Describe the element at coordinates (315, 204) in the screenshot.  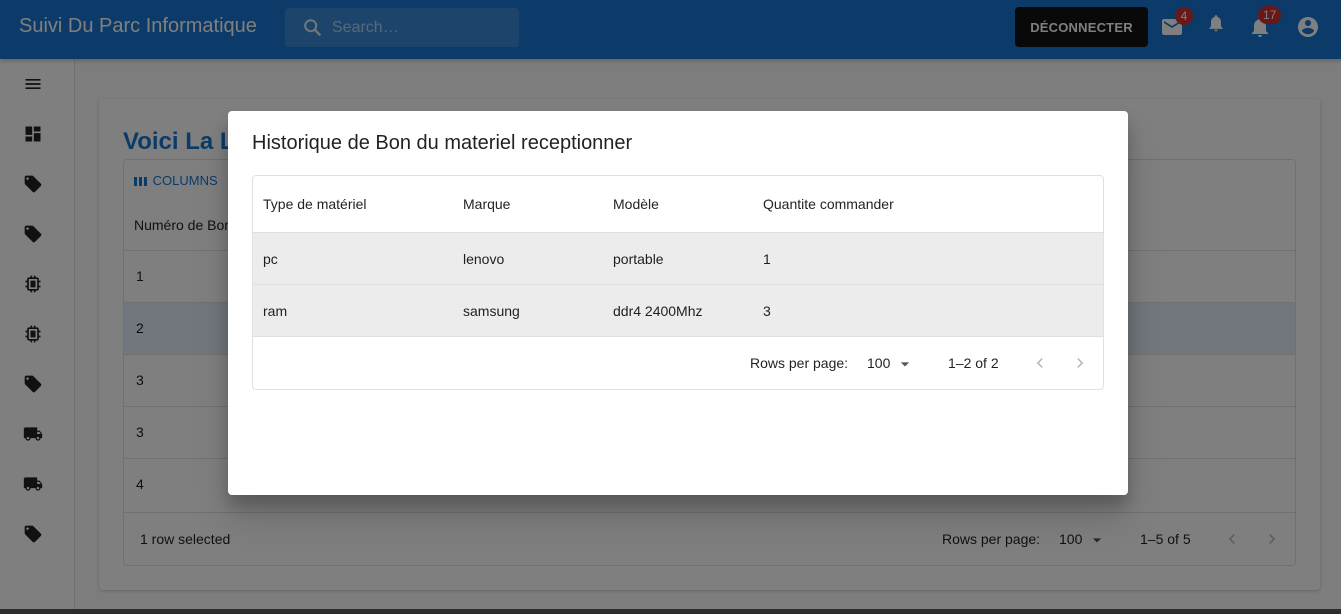
I see `column-header-type: Type de matériel` at that location.